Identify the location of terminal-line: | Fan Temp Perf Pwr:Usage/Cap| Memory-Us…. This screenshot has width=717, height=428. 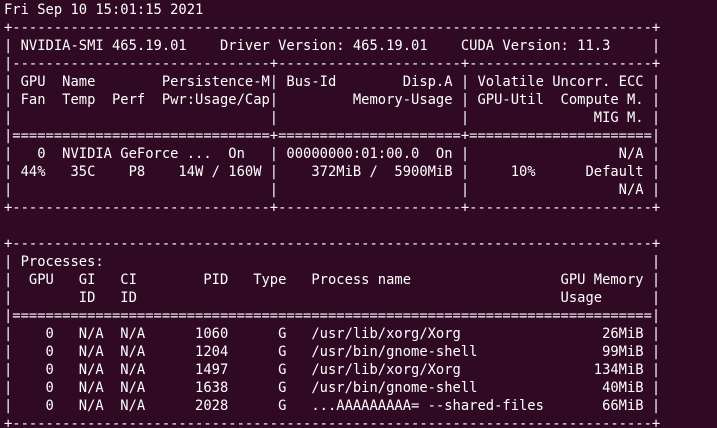
(332, 100).